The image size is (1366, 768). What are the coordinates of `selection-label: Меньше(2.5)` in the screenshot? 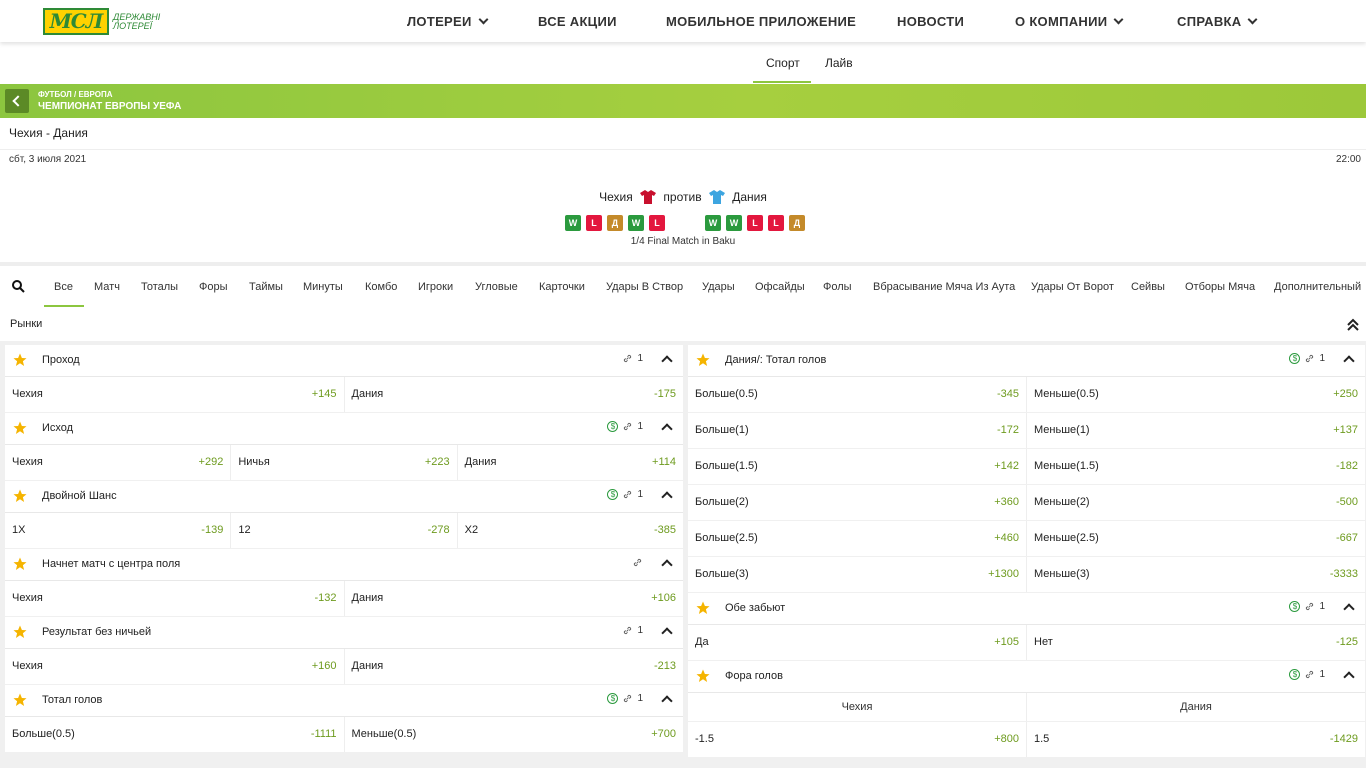 It's located at (1066, 538).